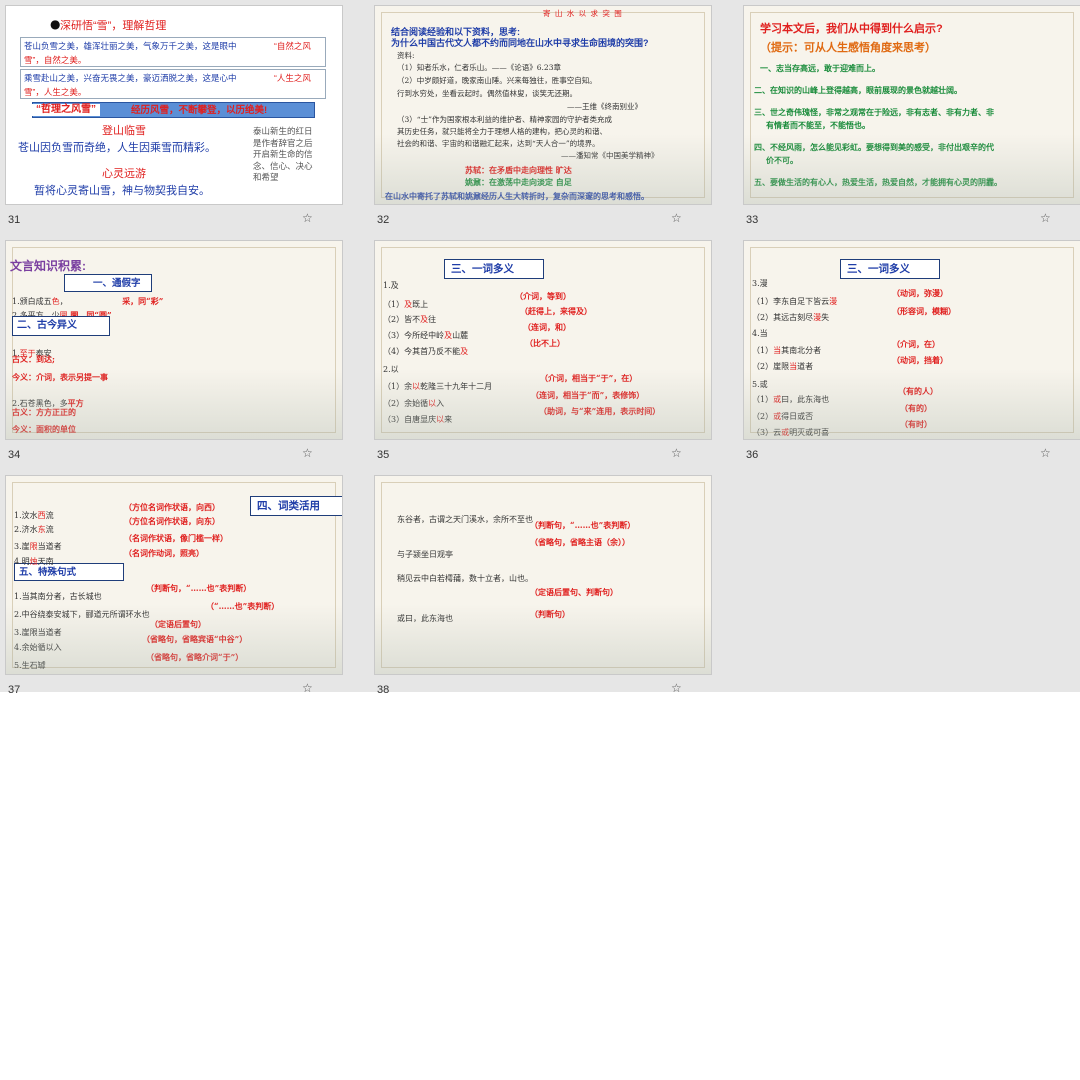 Image resolution: width=1080 pixels, height=1080 pixels. Describe the element at coordinates (497, 80) in the screenshot. I see `material-line: （2）中岁颇好道，晚家南山陲。兴来每独往，胜事空自知。` at that location.